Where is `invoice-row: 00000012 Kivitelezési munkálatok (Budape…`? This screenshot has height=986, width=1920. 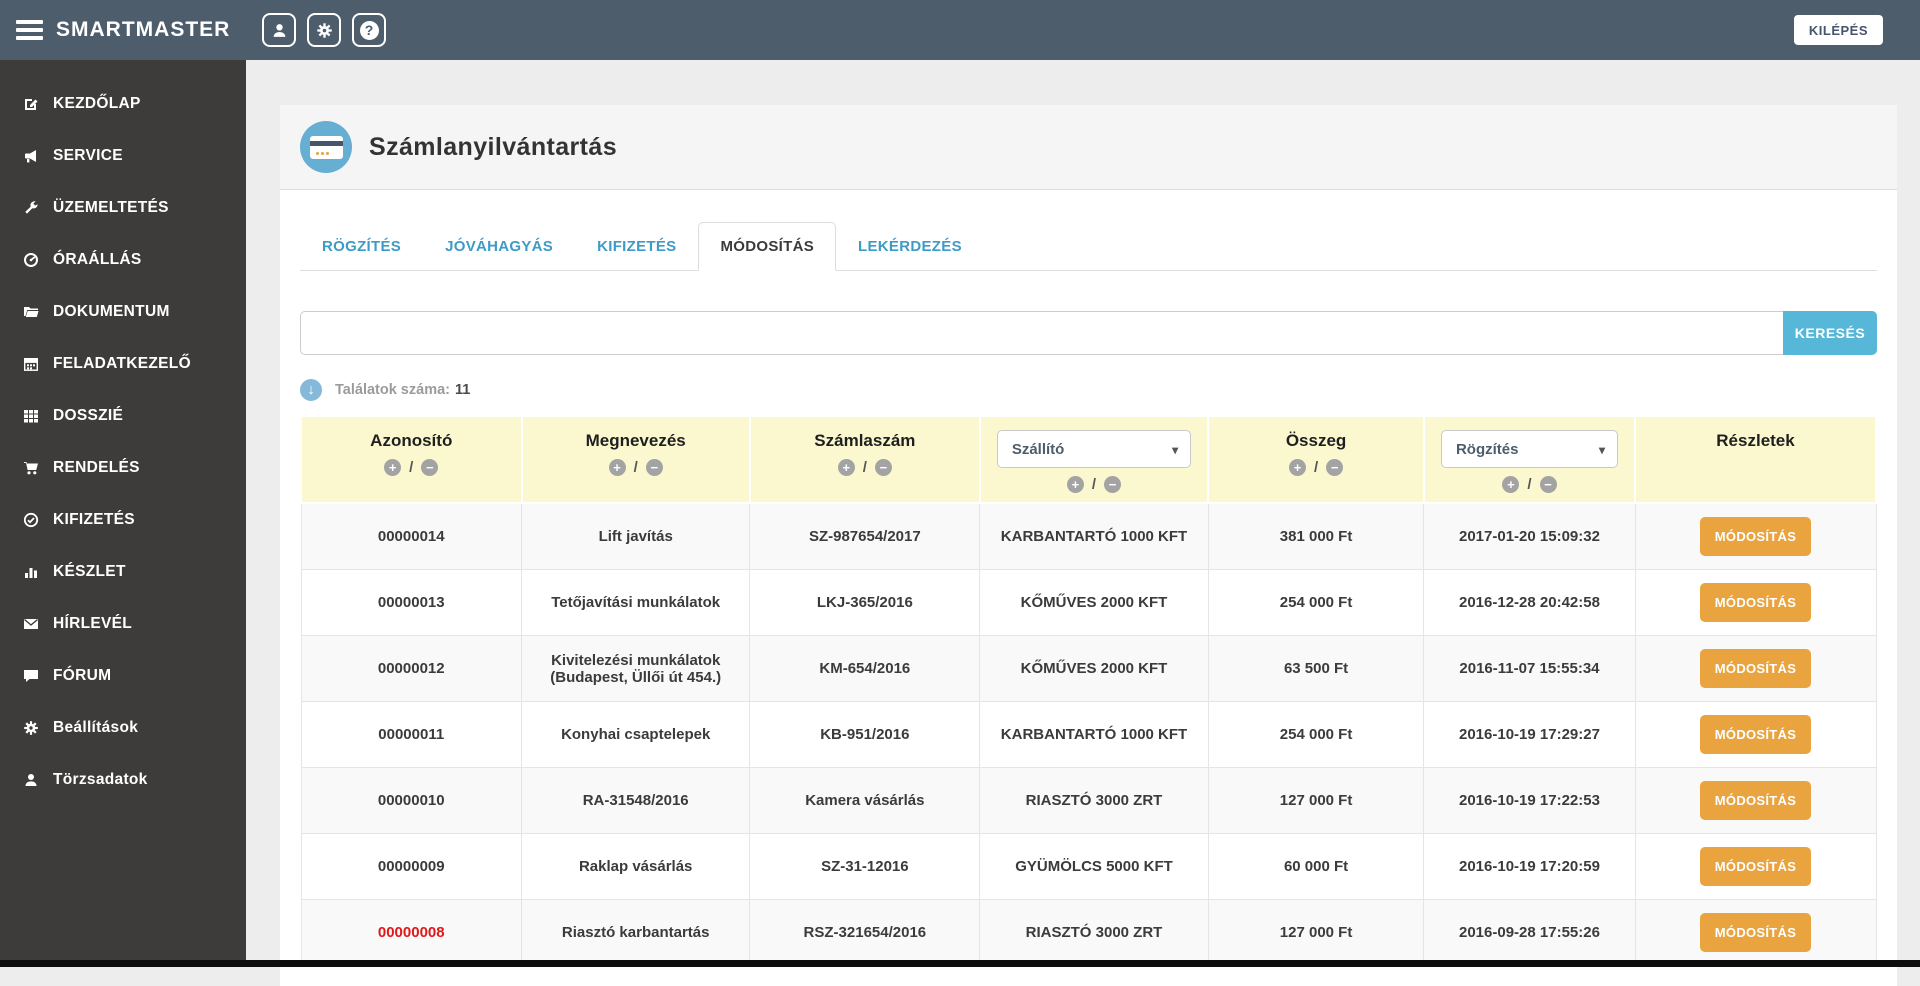 invoice-row: 00000012 Kivitelezési munkálatok (Budape… is located at coordinates (1088, 668).